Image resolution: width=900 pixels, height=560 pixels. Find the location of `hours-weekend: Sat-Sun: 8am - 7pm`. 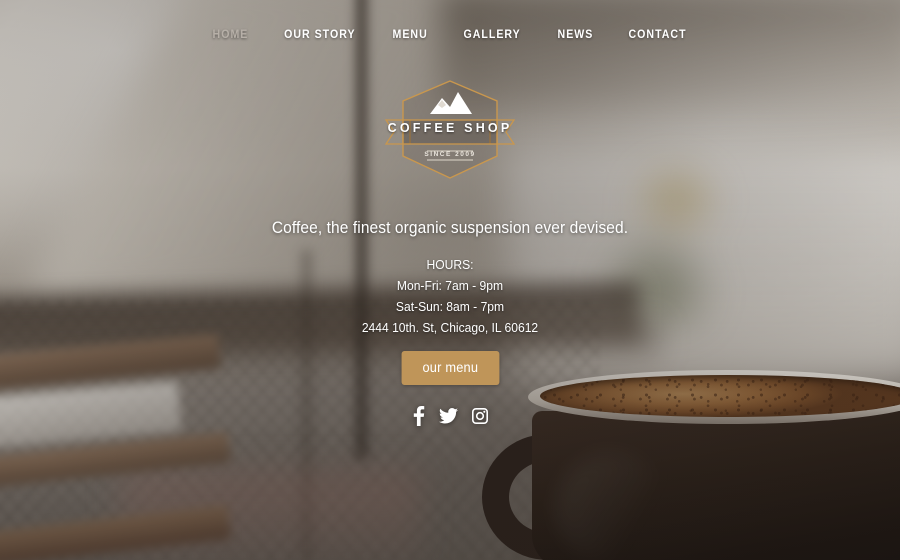

hours-weekend: Sat-Sun: 8am - 7pm is located at coordinates (450, 306).